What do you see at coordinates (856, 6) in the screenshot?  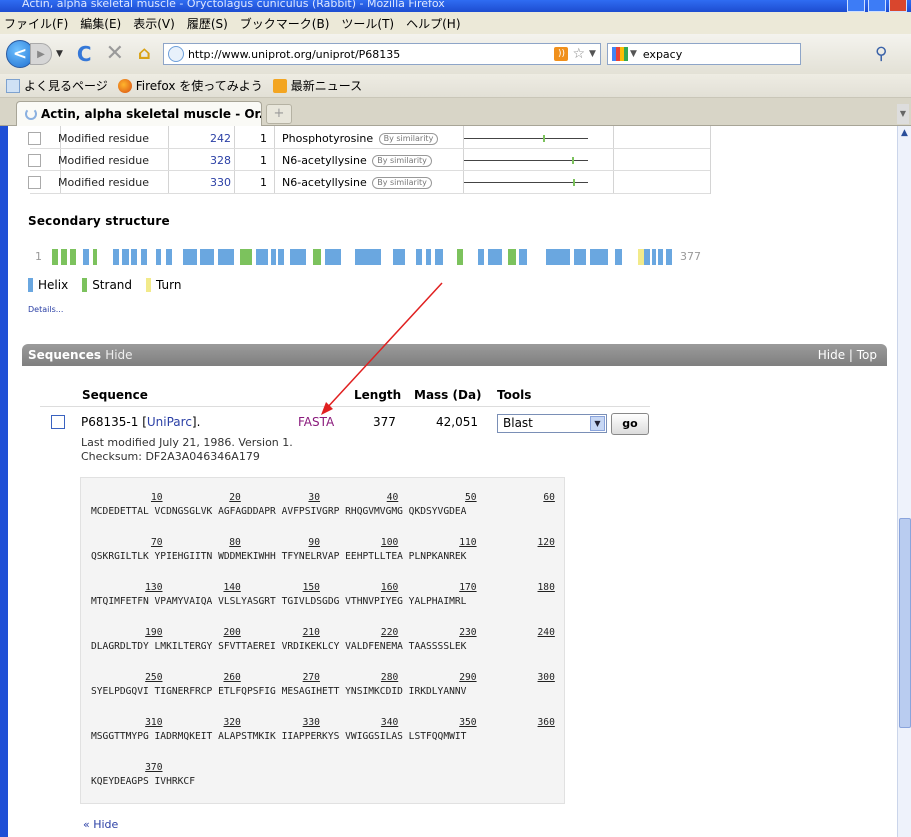 I see `minimize-button` at bounding box center [856, 6].